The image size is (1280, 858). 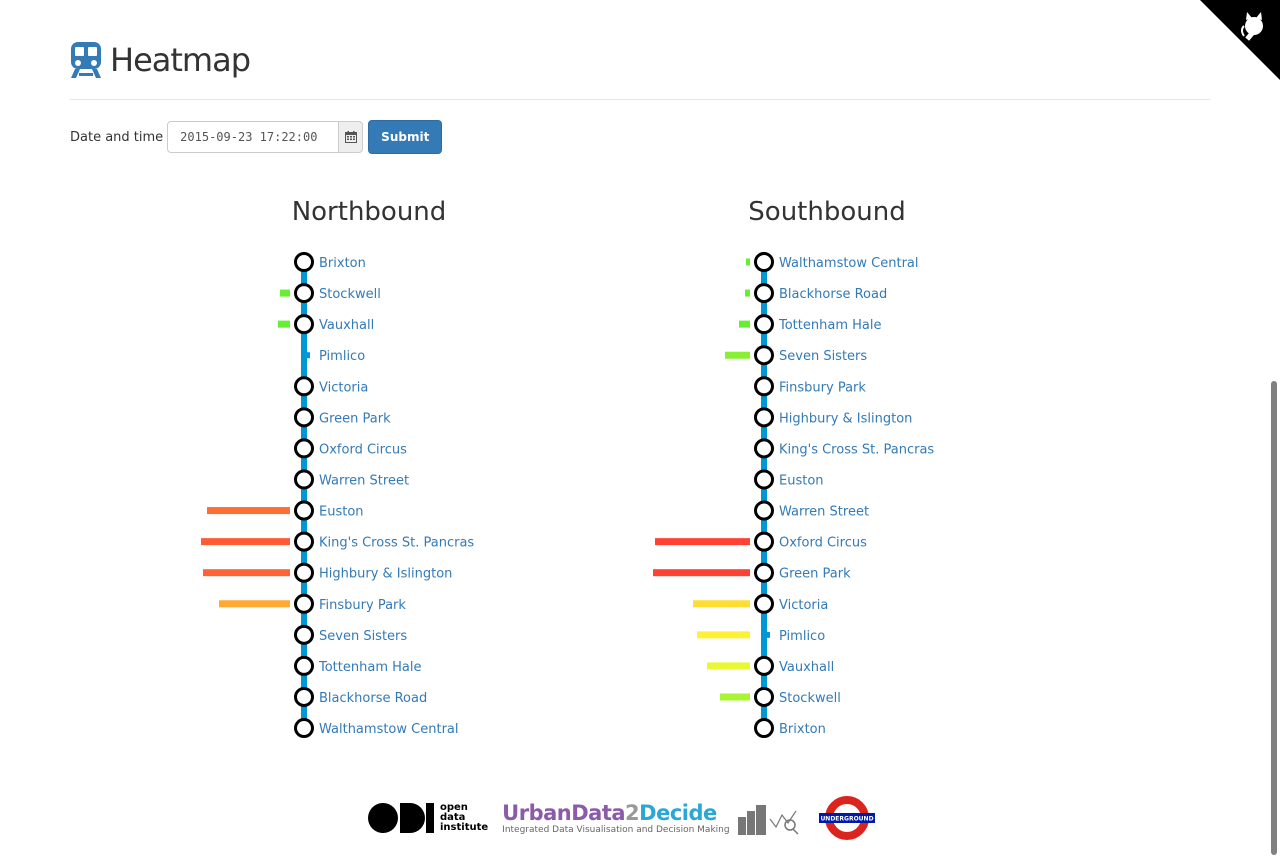 I want to click on underground-text: UNDERGROUND, so click(x=846, y=819).